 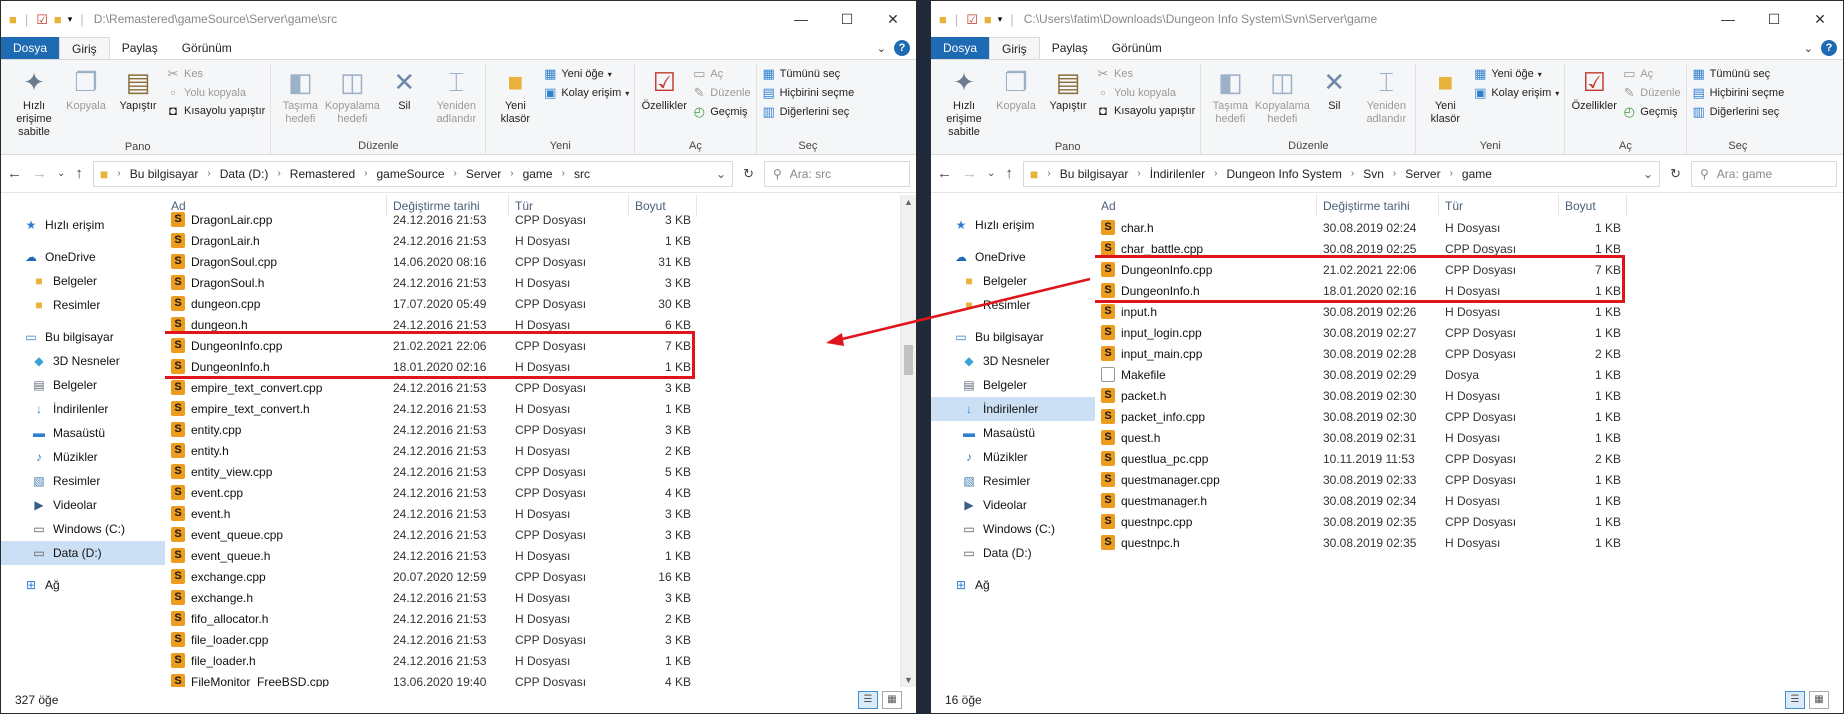 I want to click on search-input: ⚲ Ara: game, so click(x=1764, y=173).